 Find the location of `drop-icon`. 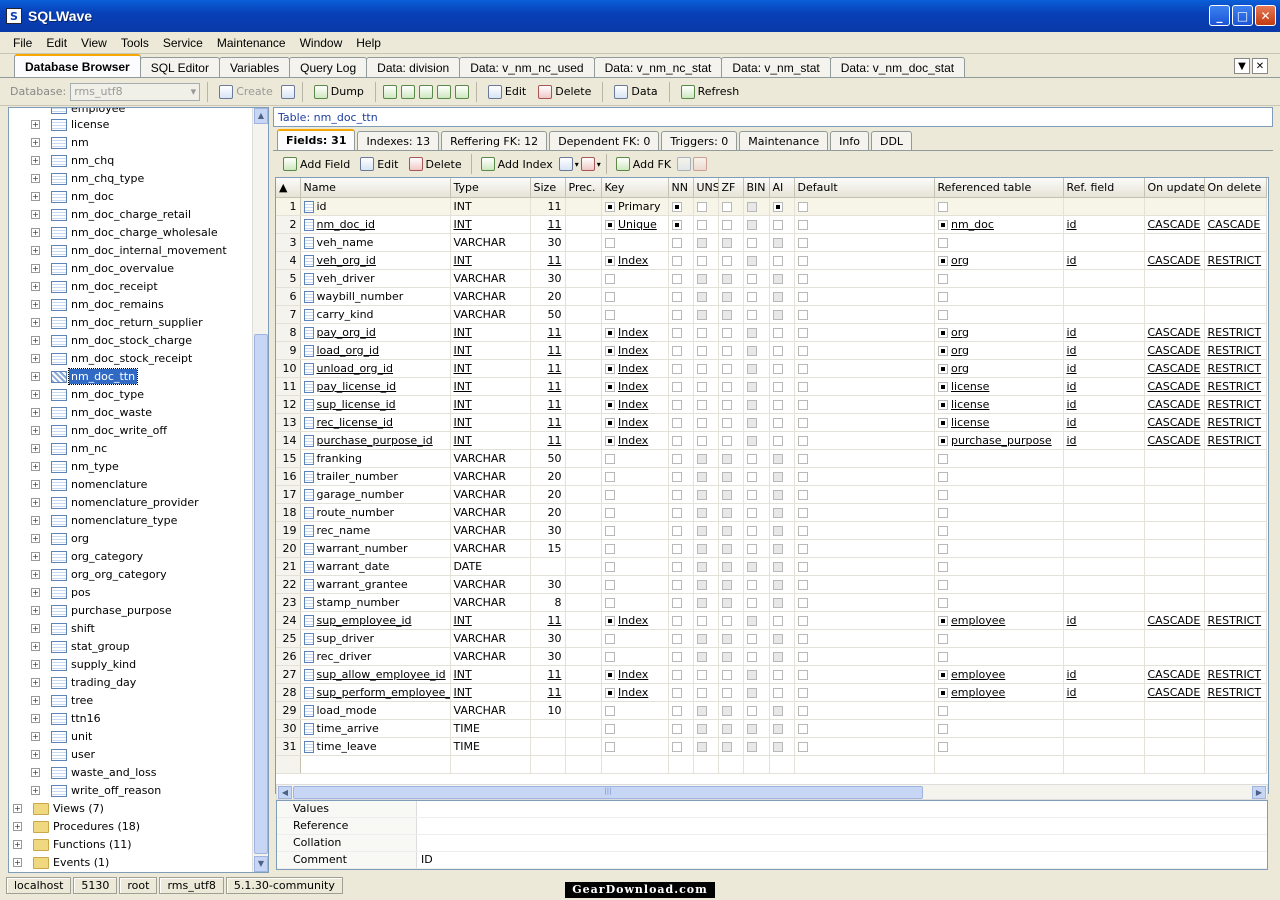

drop-icon is located at coordinates (287, 91).